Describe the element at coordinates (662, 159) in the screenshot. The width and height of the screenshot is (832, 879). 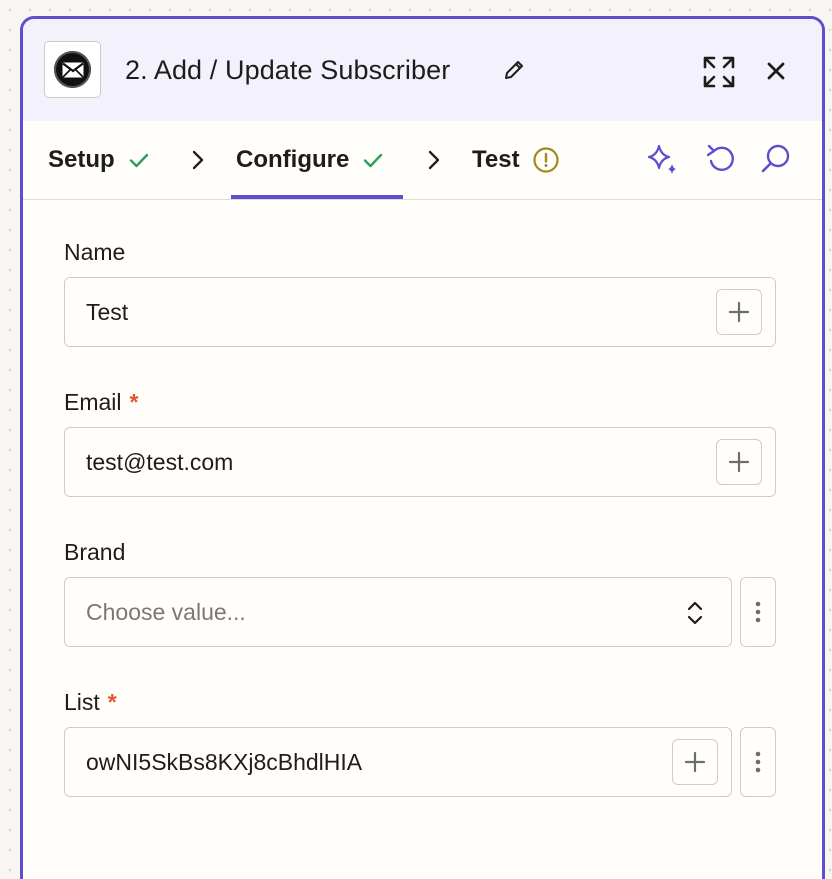
I see `sparkle-icon` at that location.